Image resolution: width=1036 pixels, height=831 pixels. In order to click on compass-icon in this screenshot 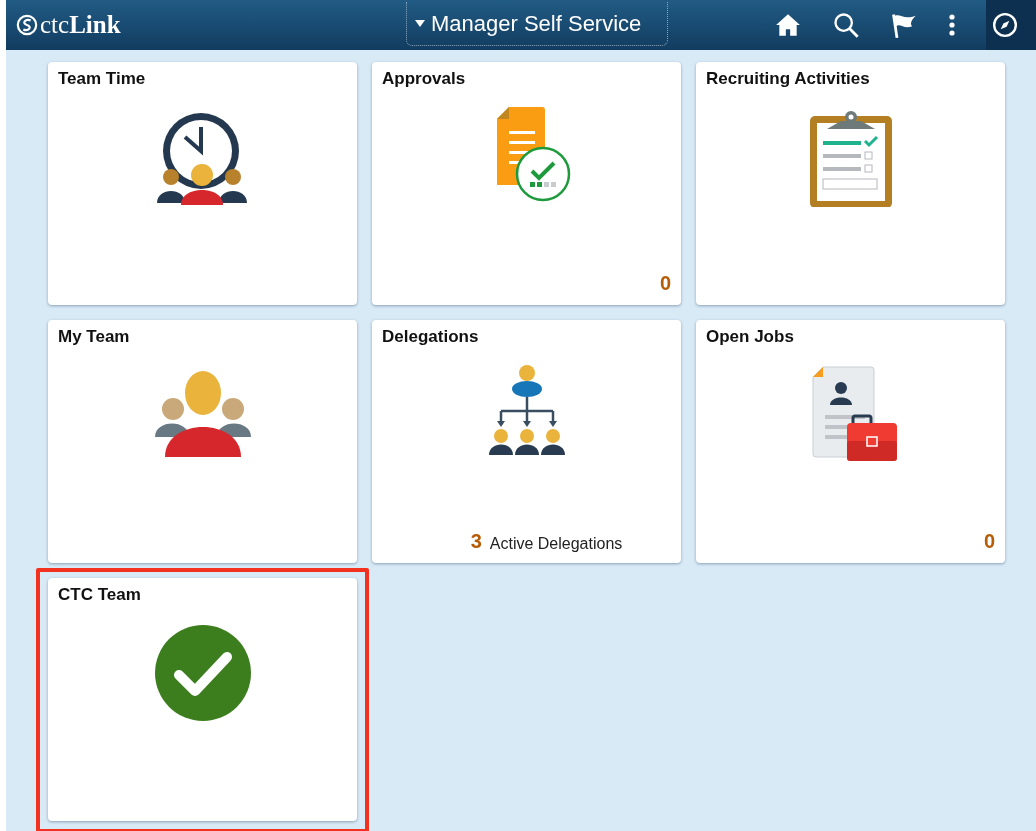, I will do `click(1005, 25)`.